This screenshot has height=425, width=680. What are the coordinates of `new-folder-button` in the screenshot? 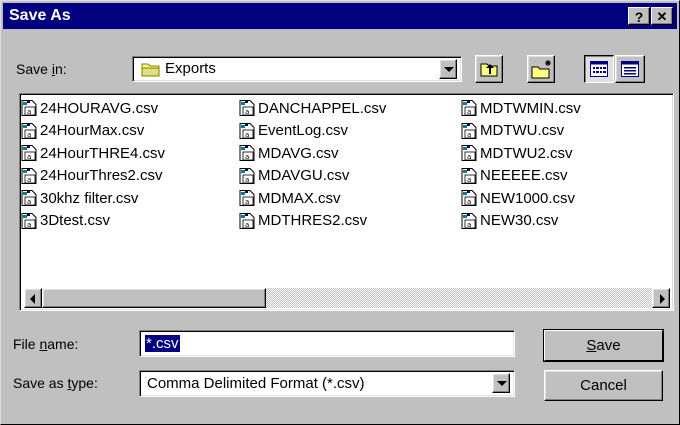 It's located at (541, 69).